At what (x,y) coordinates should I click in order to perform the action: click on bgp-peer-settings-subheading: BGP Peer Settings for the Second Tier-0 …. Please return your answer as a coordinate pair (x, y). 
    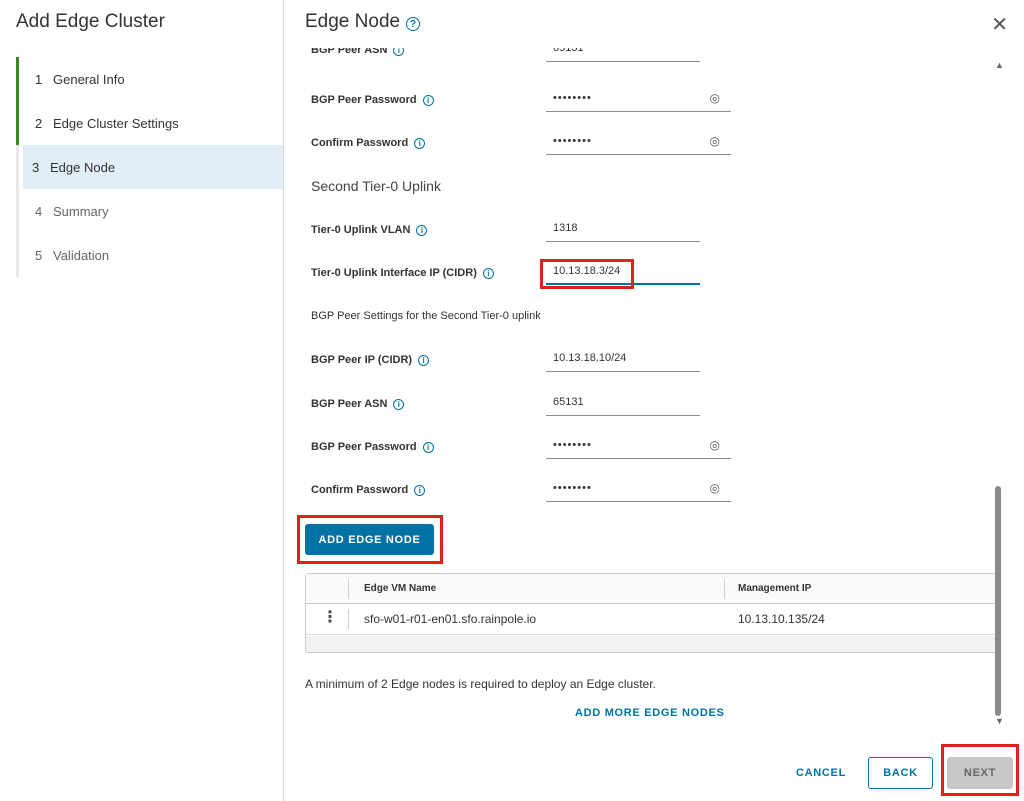
    Looking at the image, I should click on (426, 316).